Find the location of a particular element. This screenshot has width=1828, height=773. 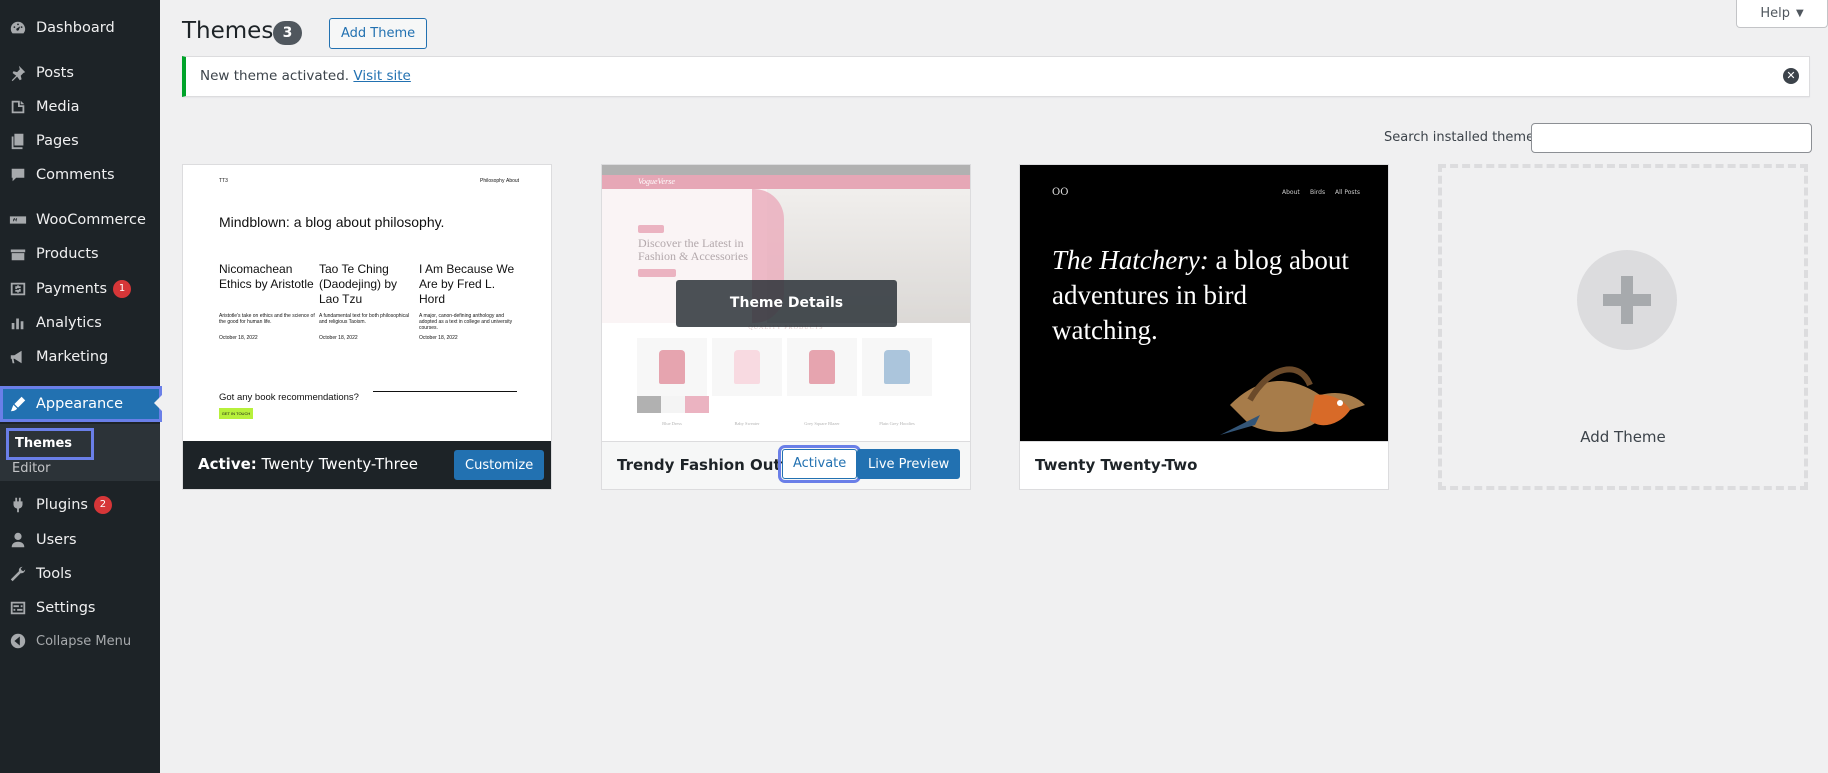

menu-comments: Comments is located at coordinates (80, 175).